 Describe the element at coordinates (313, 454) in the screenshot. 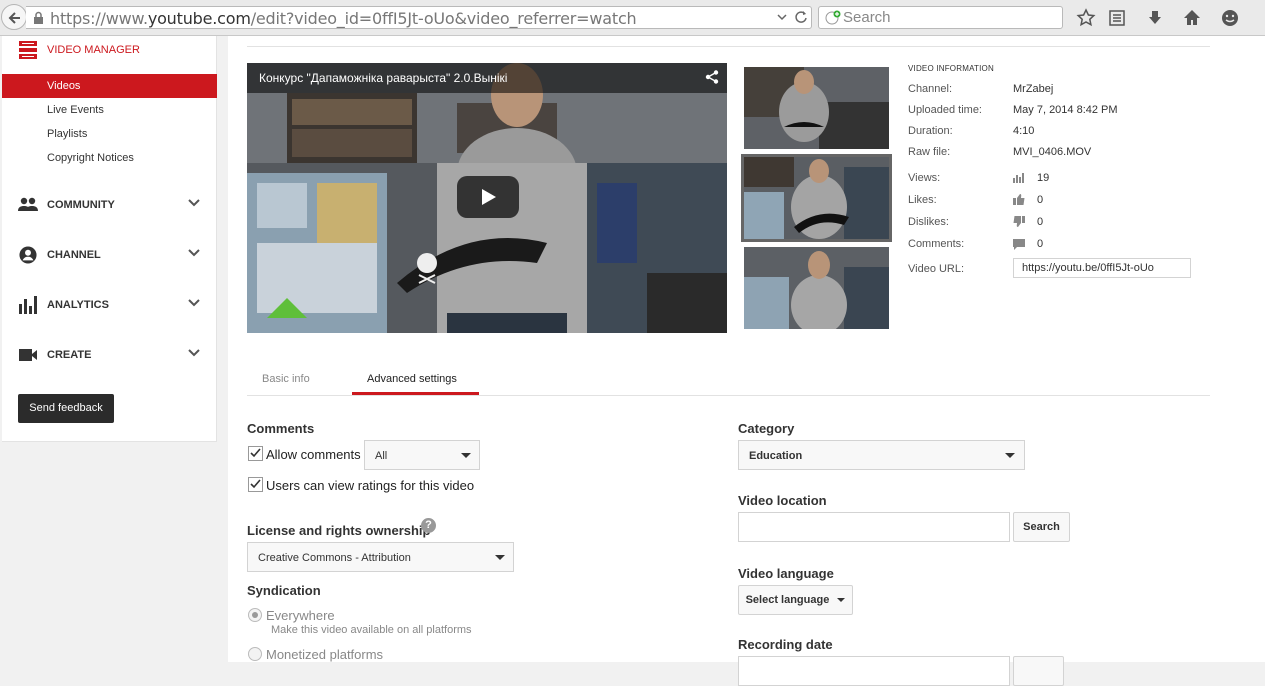

I see `allow-comments-label: Allow comments` at that location.